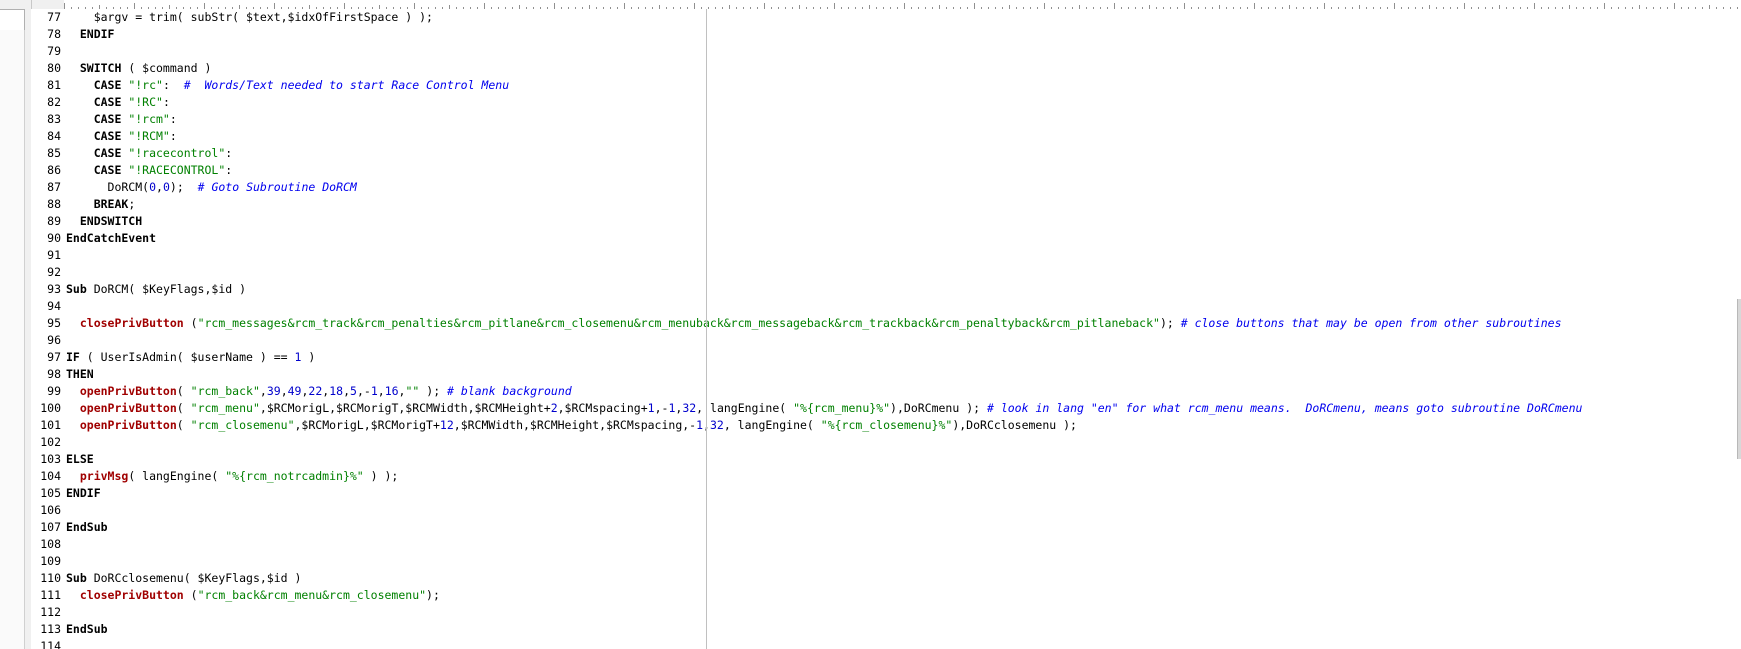 Image resolution: width=1741 pixels, height=649 pixels. What do you see at coordinates (554, 408) in the screenshot?
I see `code-token: 2` at bounding box center [554, 408].